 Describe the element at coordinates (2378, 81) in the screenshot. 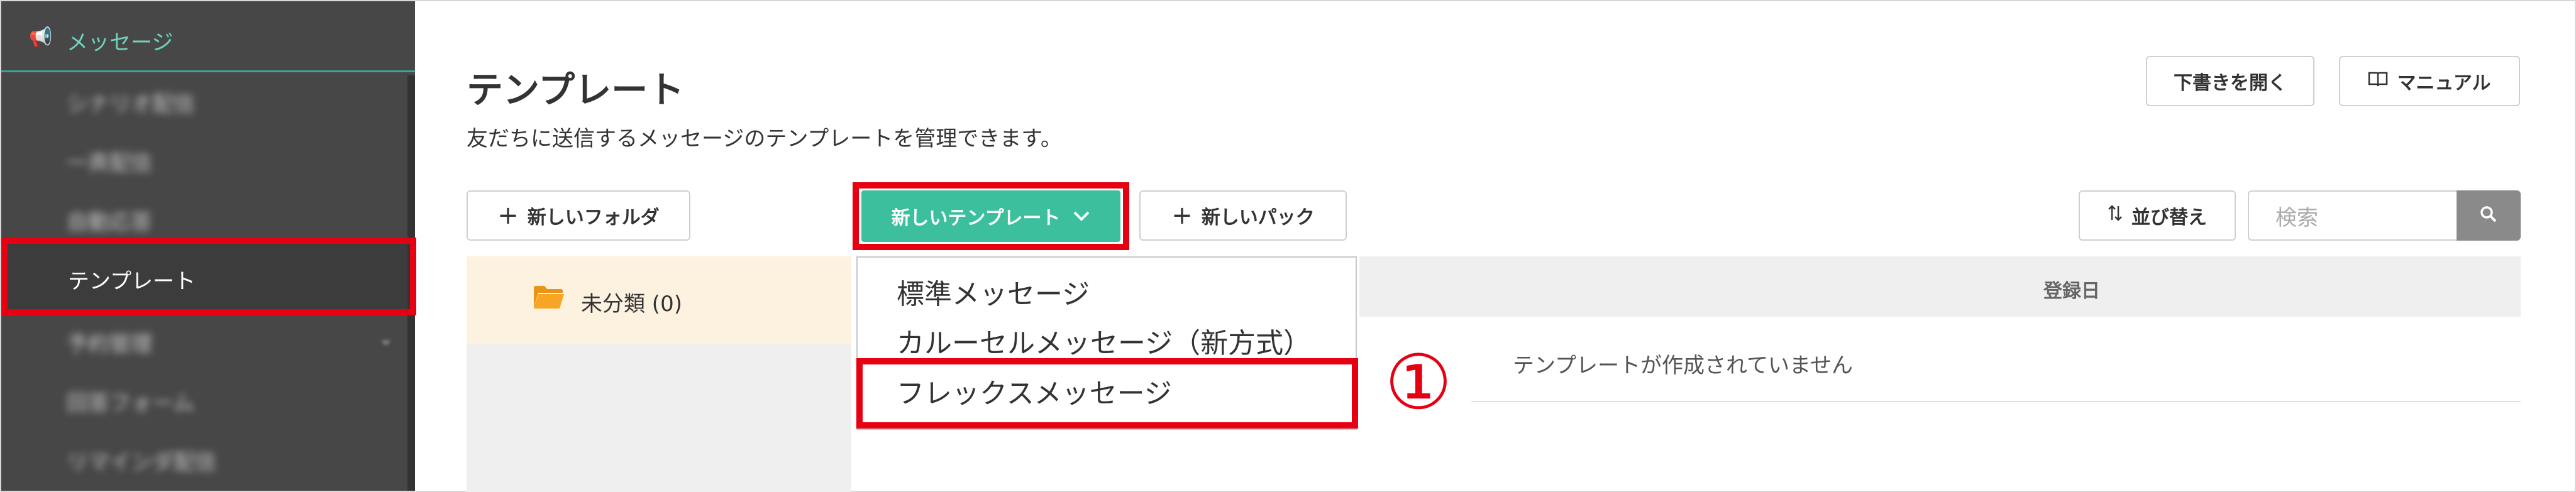

I see `book-icon` at that location.